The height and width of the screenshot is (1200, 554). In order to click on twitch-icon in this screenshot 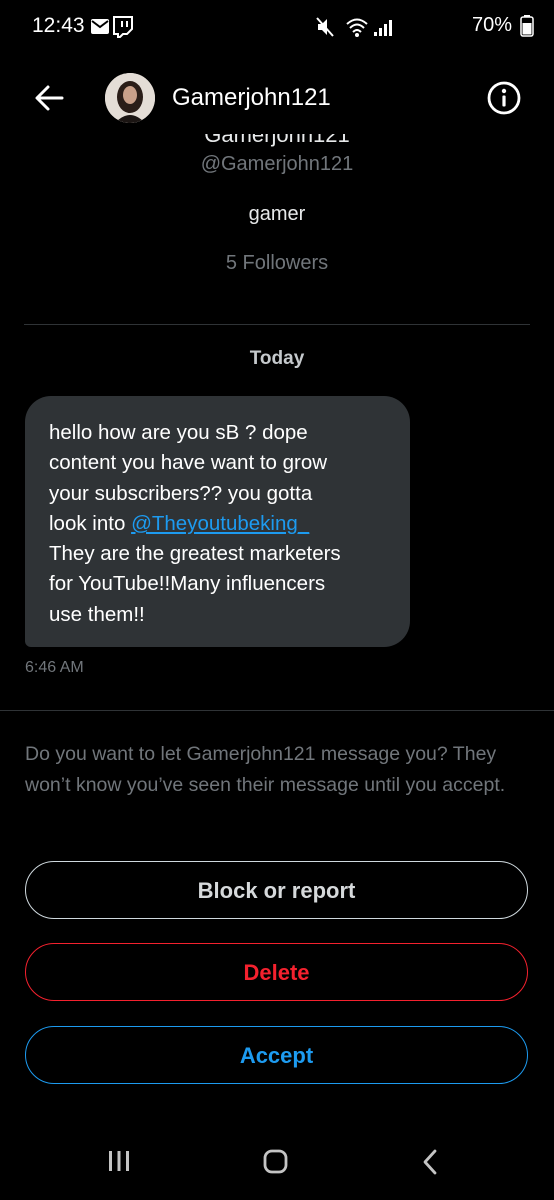, I will do `click(123, 27)`.